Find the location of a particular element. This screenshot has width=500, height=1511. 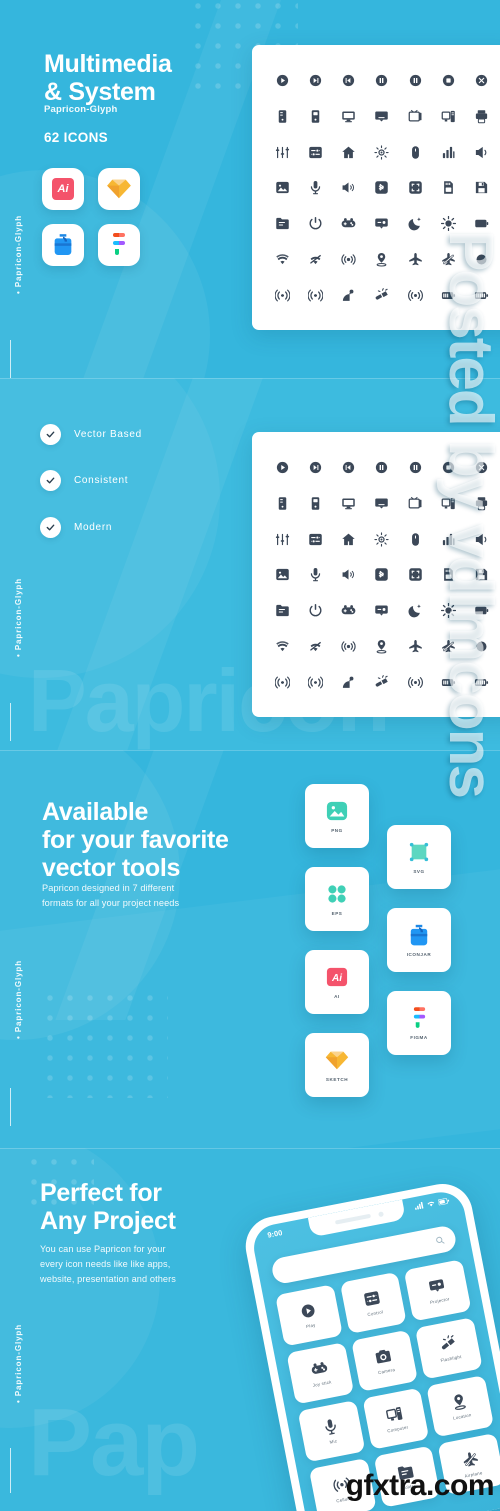

app-tile: Camera is located at coordinates (384, 1360).